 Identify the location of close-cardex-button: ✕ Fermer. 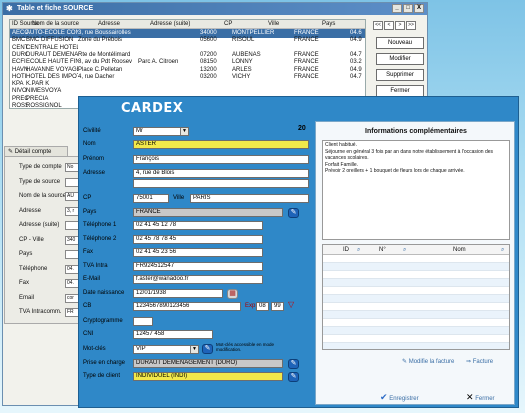
(480, 397).